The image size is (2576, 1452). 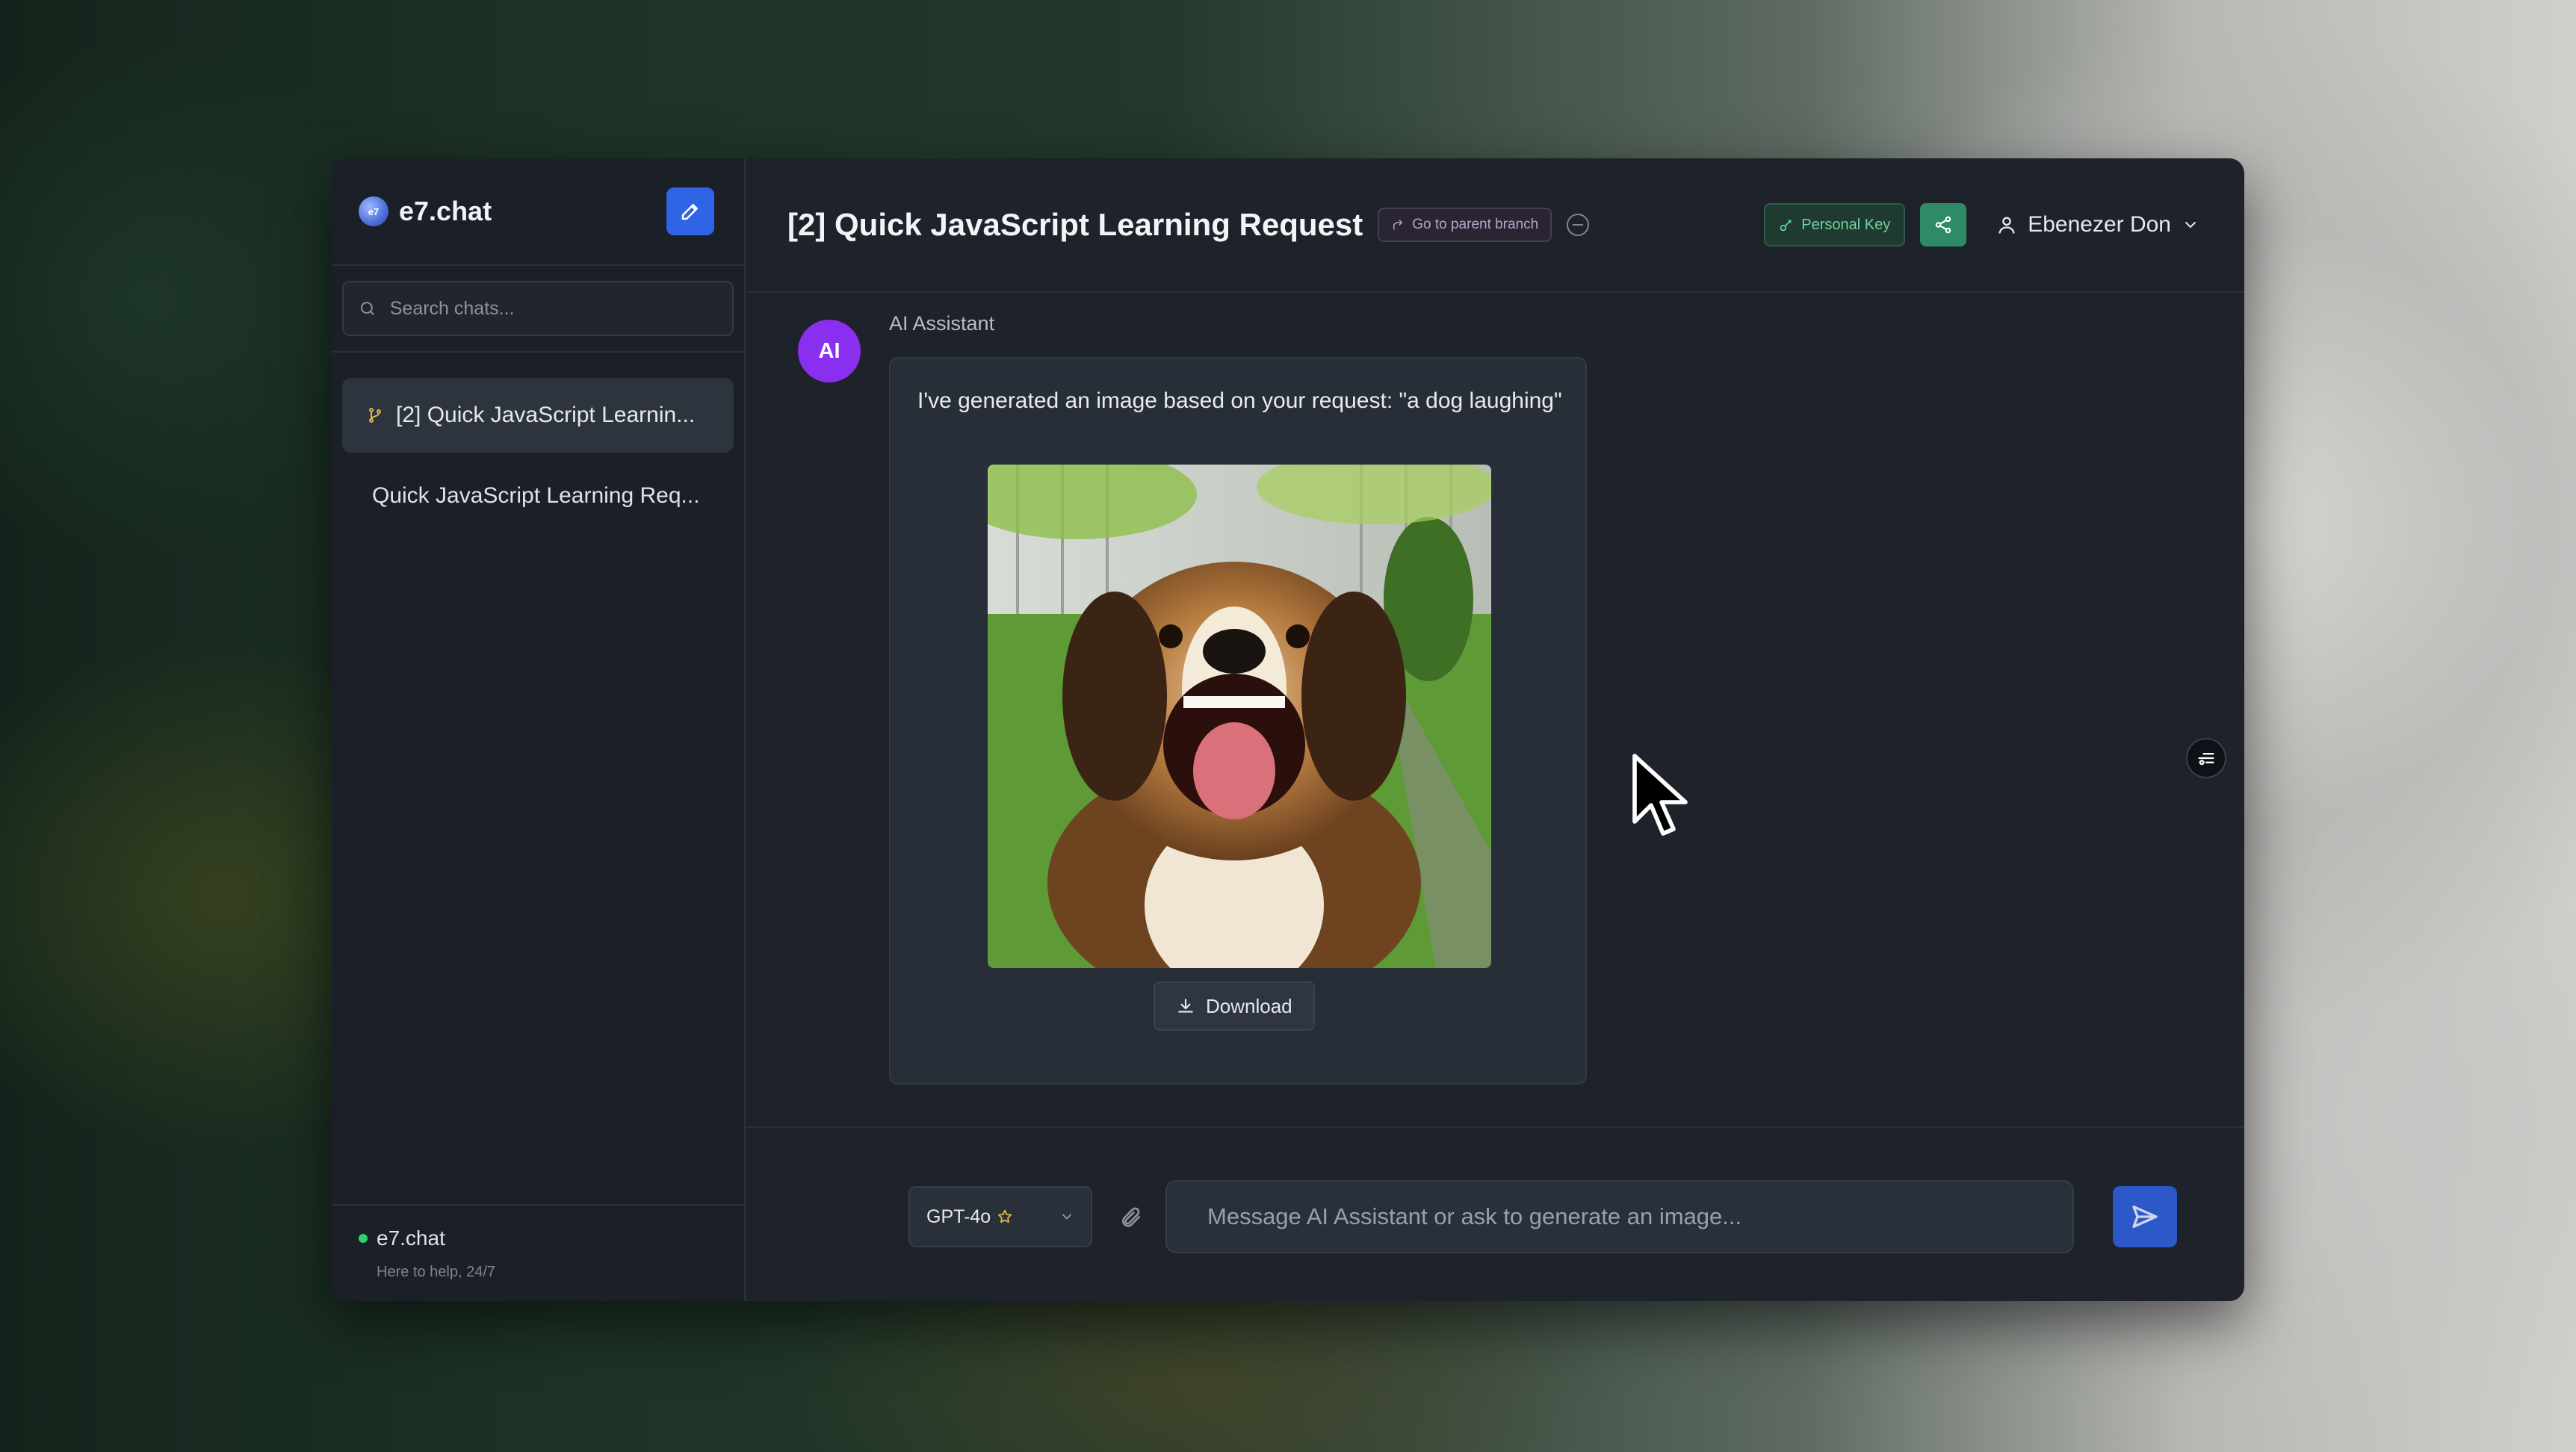 I want to click on panel-toggle-button, so click(x=2206, y=758).